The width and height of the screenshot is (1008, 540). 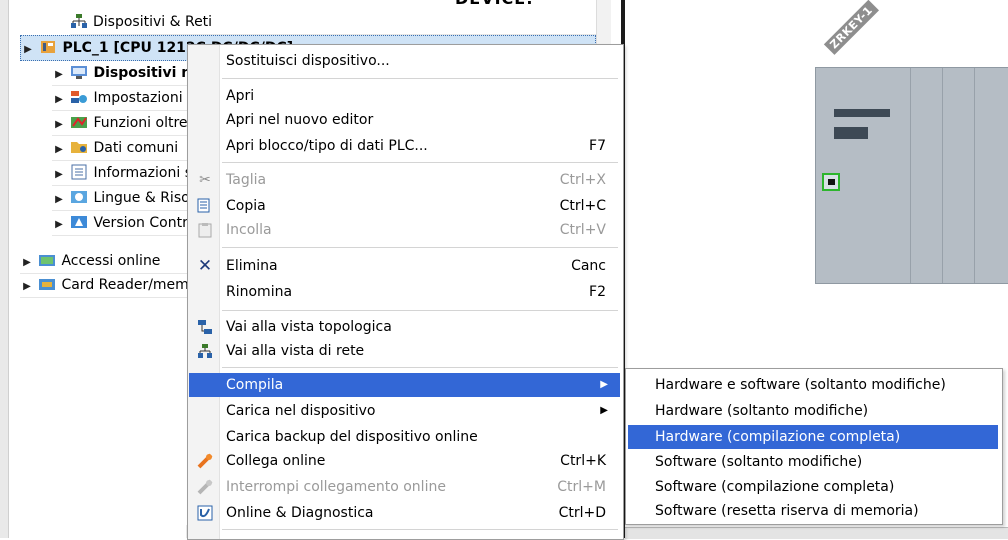 What do you see at coordinates (404, 230) in the screenshot?
I see `menu-item-paste: Incolla Ctrl+V` at bounding box center [404, 230].